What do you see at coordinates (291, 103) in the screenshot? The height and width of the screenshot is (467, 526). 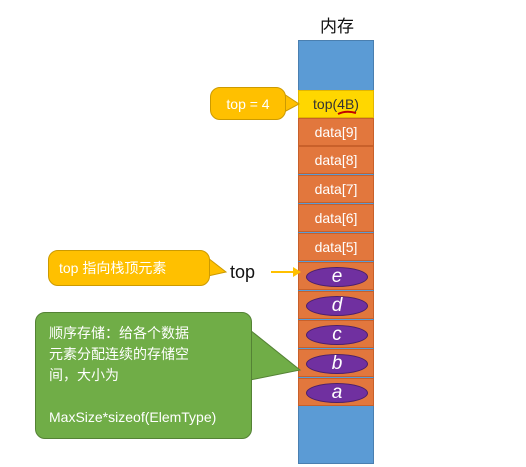 I see `callout-tail-top-value` at bounding box center [291, 103].